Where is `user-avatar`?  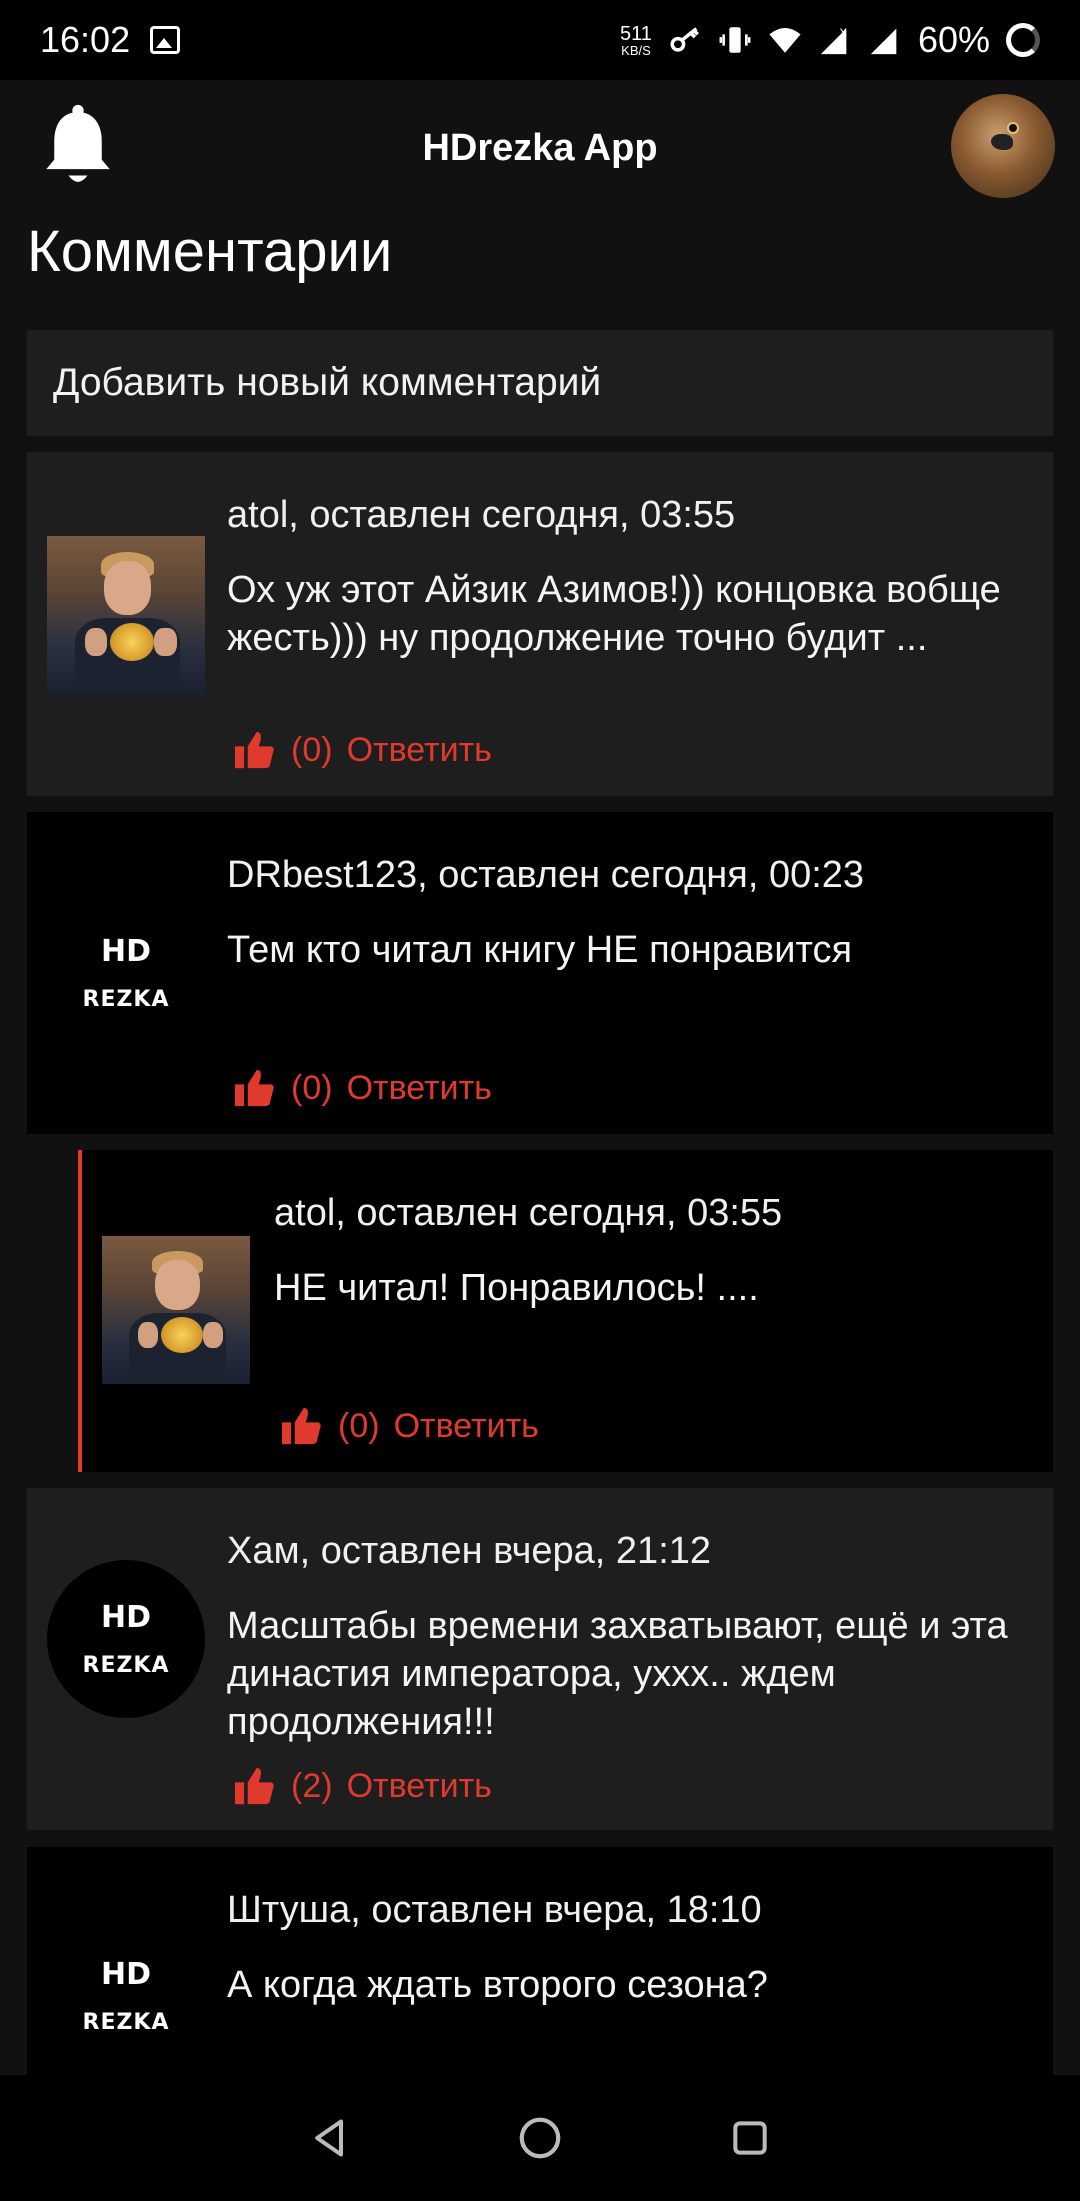
user-avatar is located at coordinates (1003, 146).